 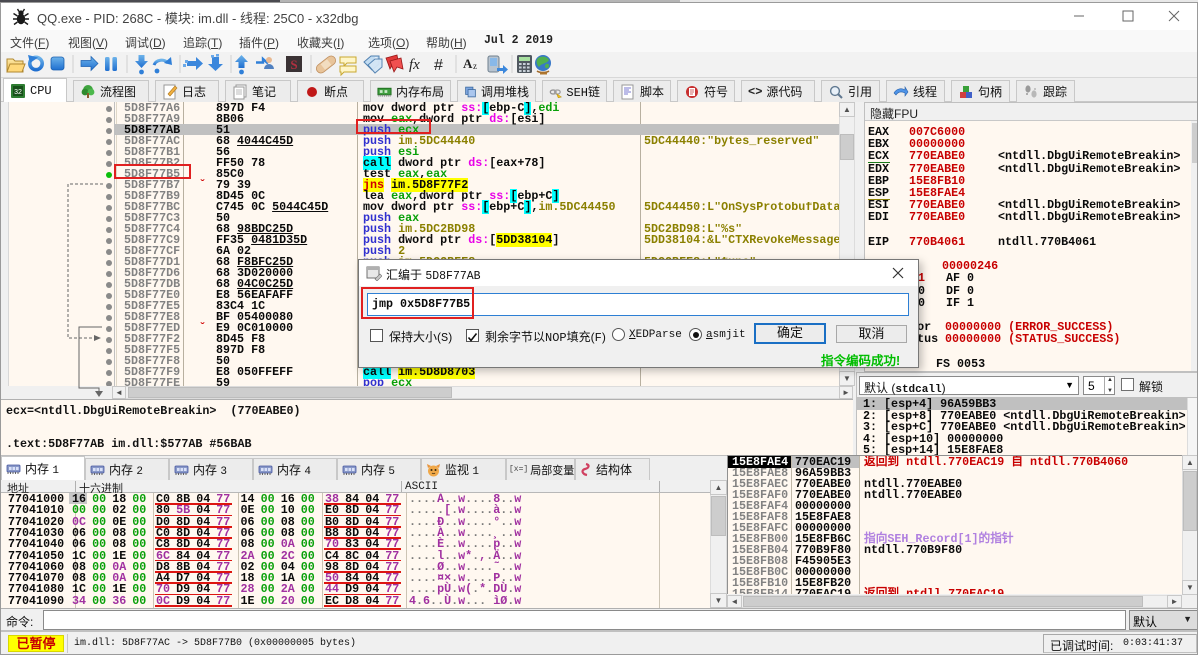 I want to click on svg-text: S, so click(x=293, y=64).